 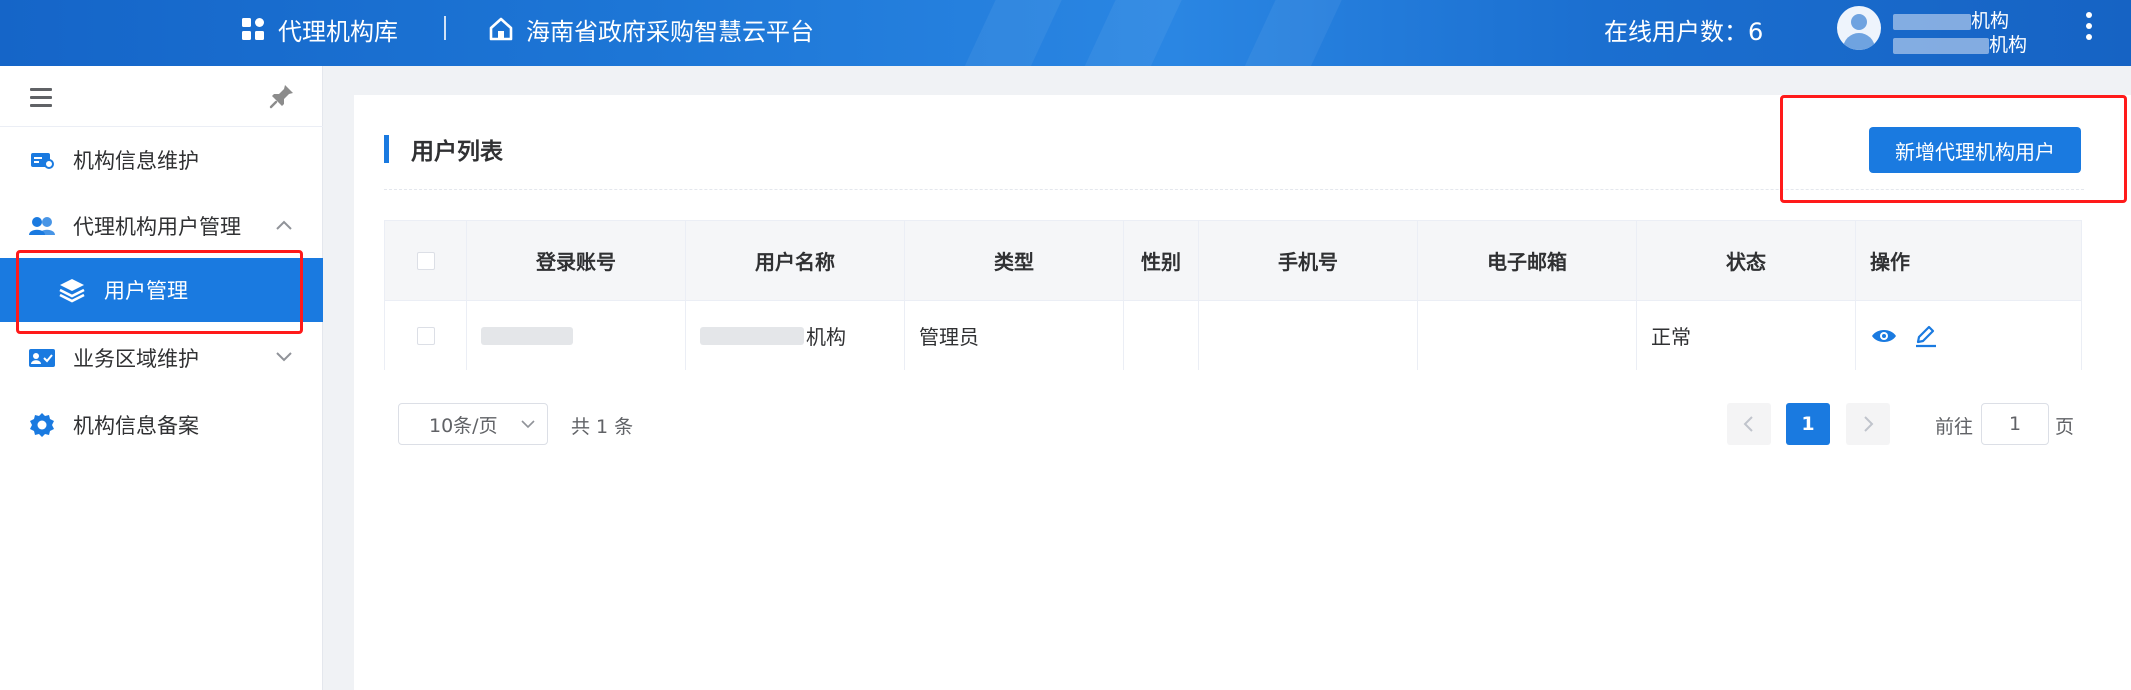 I want to click on page-title: 用户列表, so click(x=457, y=152).